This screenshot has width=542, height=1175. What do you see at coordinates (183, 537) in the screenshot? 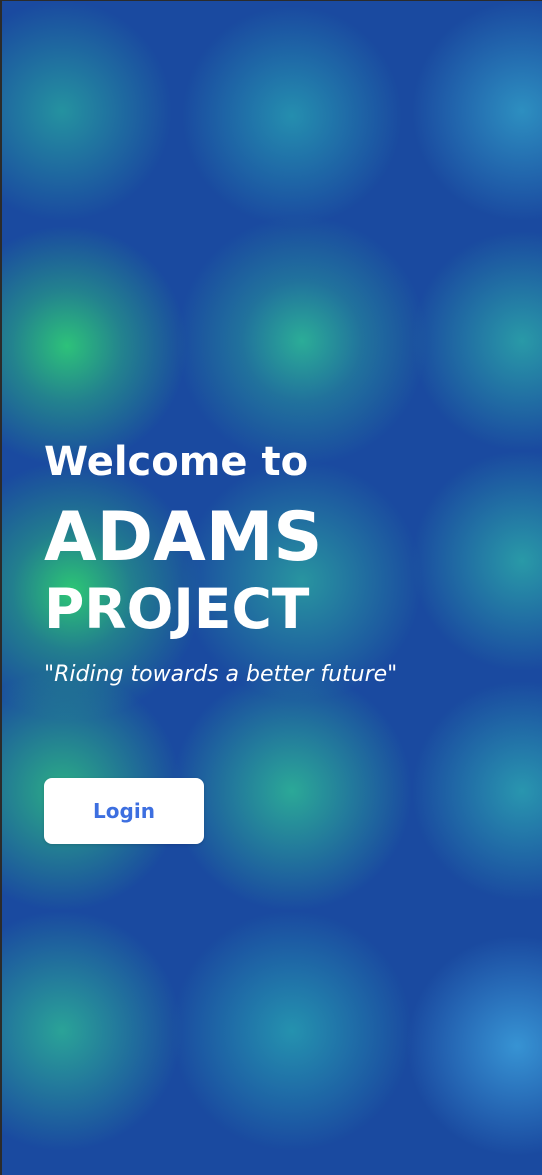
I see `brand-title-line-1: ADAMS` at bounding box center [183, 537].